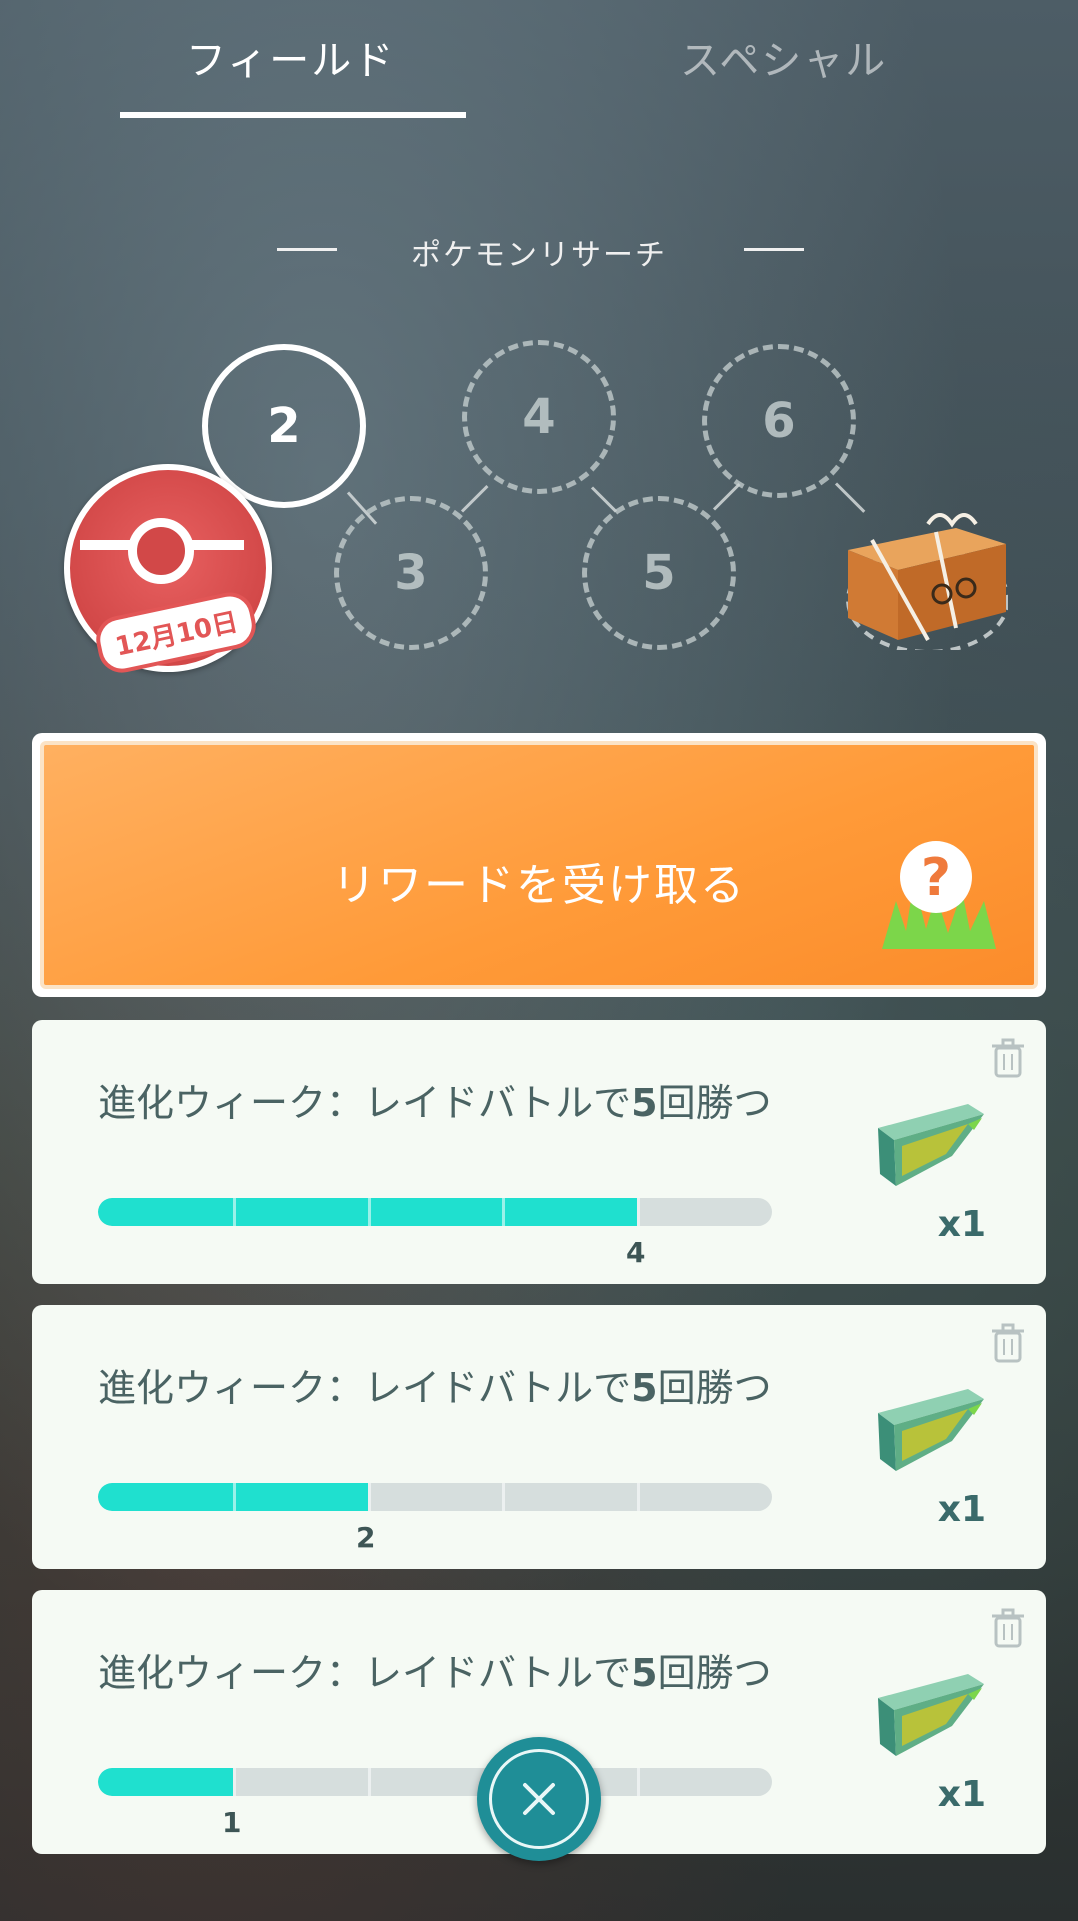 This screenshot has height=1921, width=1078. What do you see at coordinates (539, 1152) in the screenshot?
I see `research-task-card: 進化ウィーク：レイドバトルで5回勝つ 4 x1` at bounding box center [539, 1152].